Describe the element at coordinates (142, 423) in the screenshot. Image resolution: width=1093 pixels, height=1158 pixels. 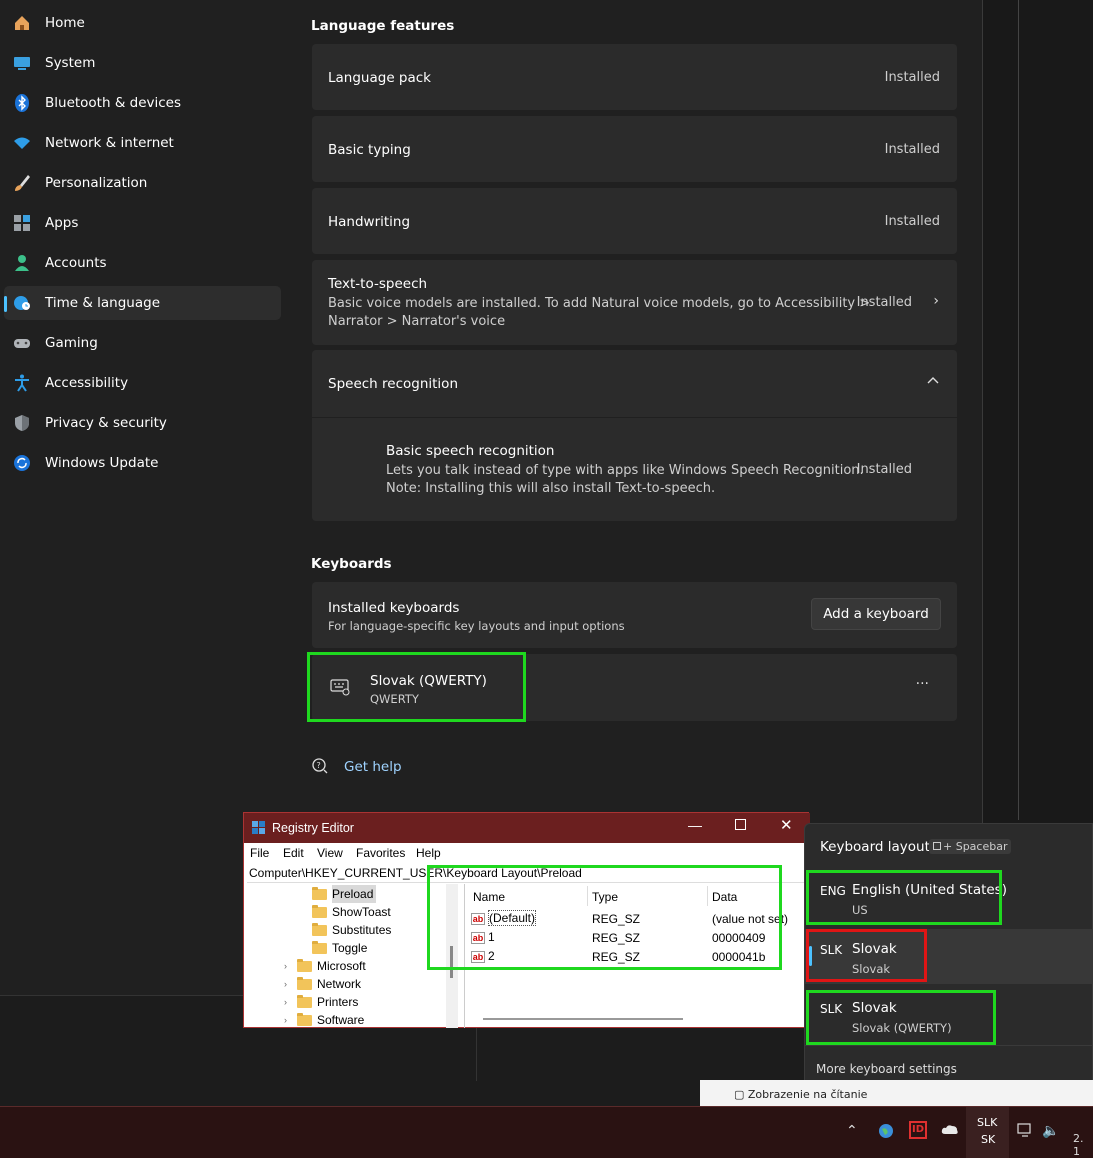
I see `sidebar-item-privacy: Privacy & security` at that location.